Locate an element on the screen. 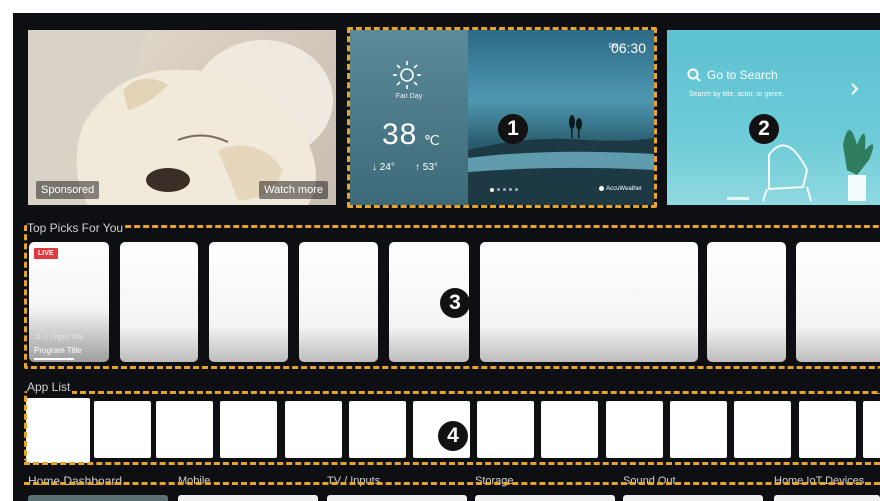 The height and width of the screenshot is (501, 880). sponsored-banner: Sponsored Watch more is located at coordinates (182, 117).